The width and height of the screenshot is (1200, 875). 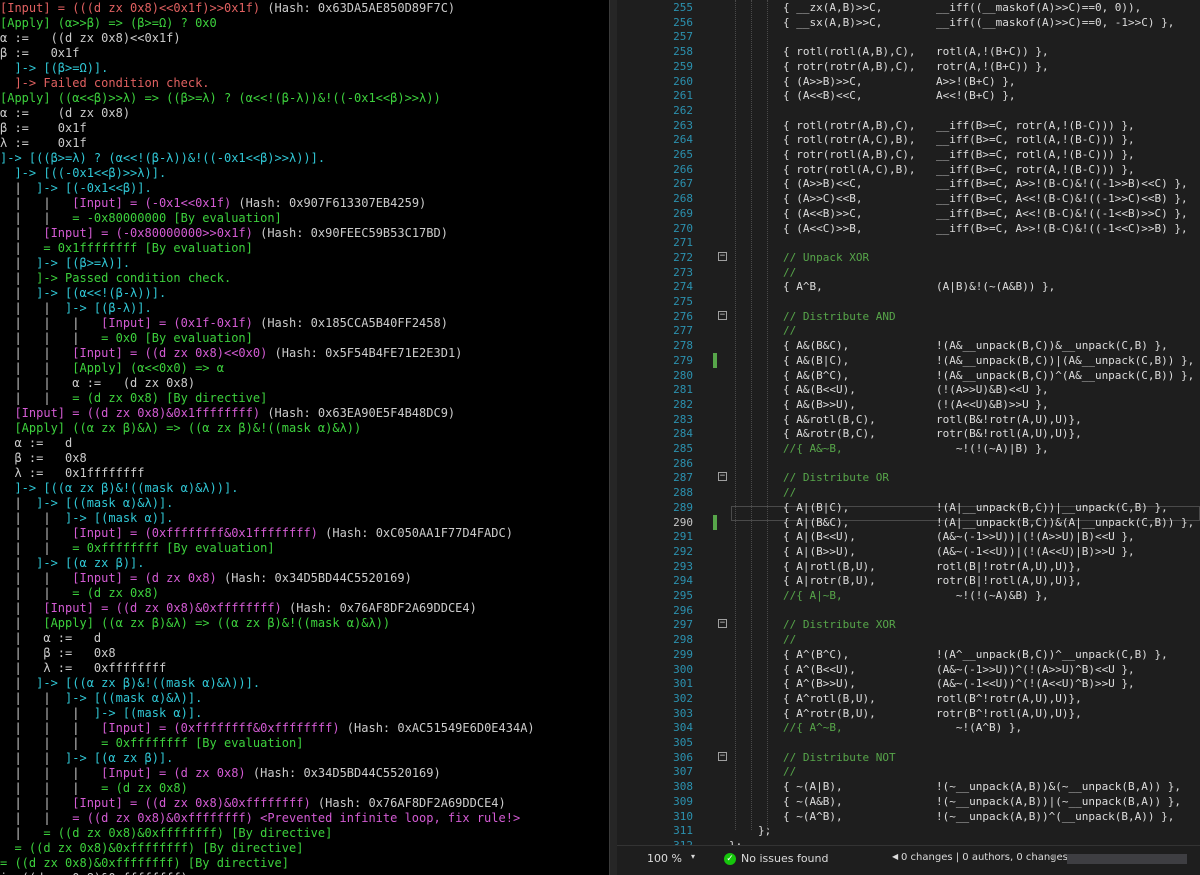 What do you see at coordinates (98, 383) in the screenshot?
I see `console-text: | | α := (d zx 0x8)` at bounding box center [98, 383].